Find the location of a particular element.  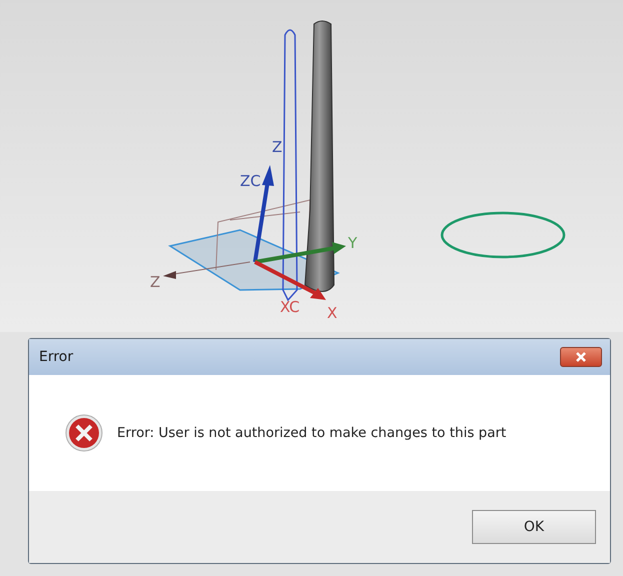

error-message: Error: User is not authorized to make changes to this part is located at coordinates (311, 433).